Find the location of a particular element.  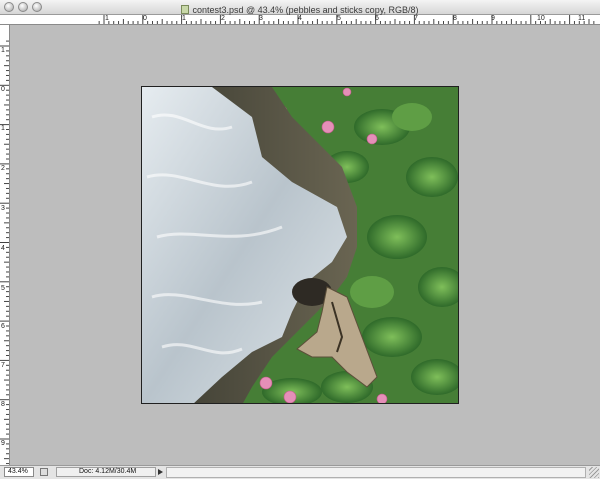

horizontal-scrollbar is located at coordinates (376, 472).